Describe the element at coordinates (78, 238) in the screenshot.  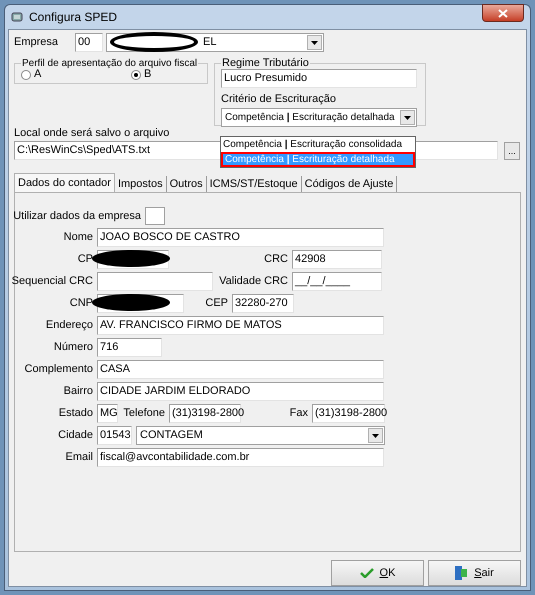
I see `field-label: Nome` at that location.